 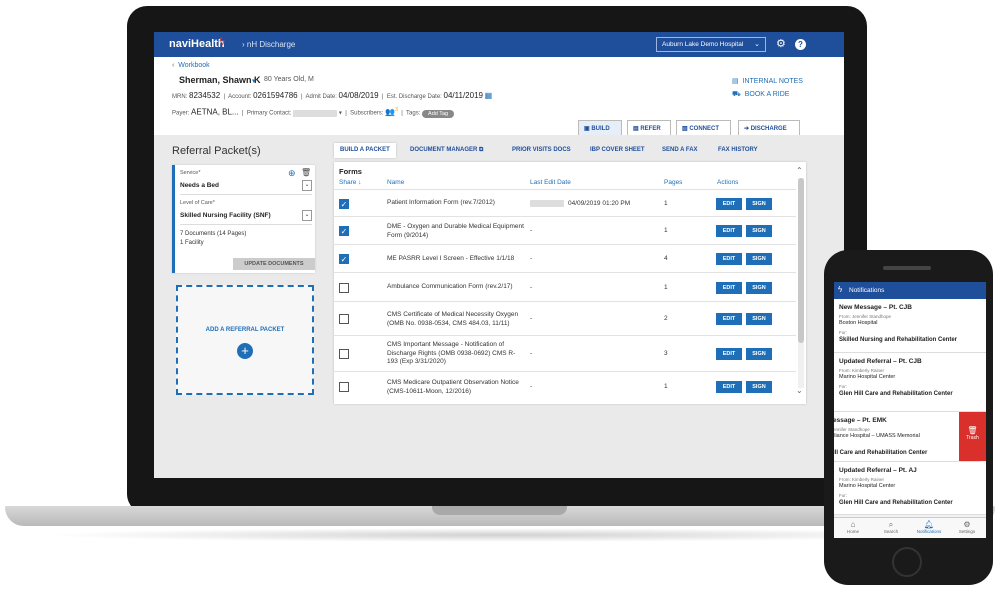 I want to click on column-header-share: Share ↓, so click(x=350, y=182).